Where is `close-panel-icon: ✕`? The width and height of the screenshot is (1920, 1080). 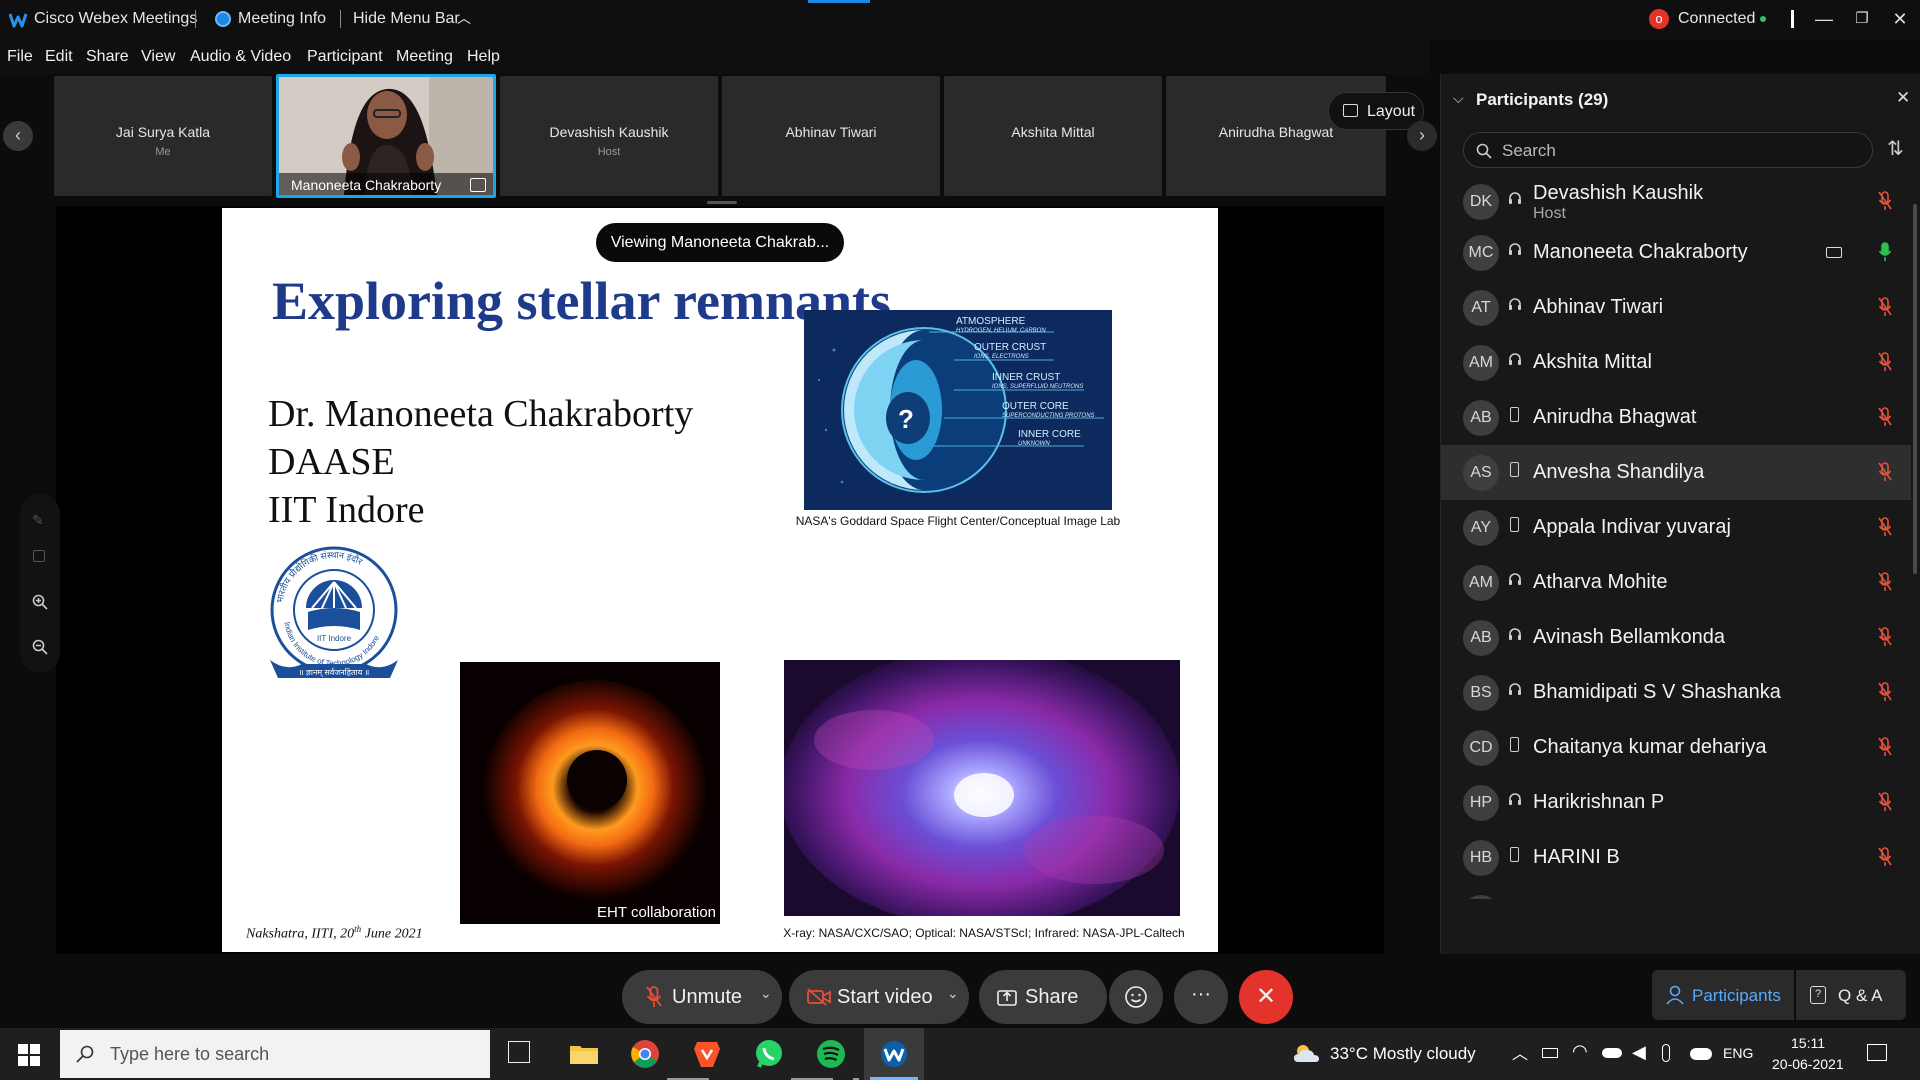 close-panel-icon: ✕ is located at coordinates (1903, 98).